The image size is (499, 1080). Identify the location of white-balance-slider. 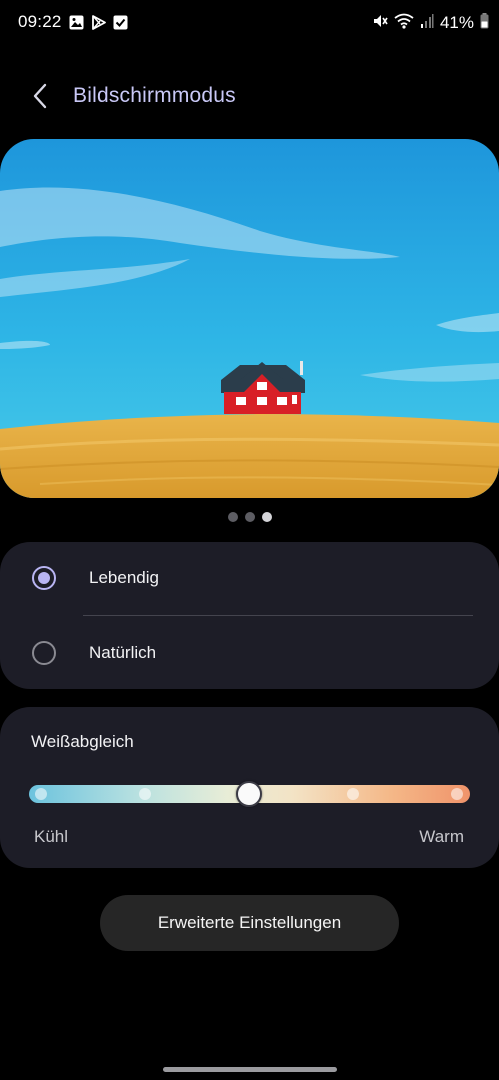
(249, 794).